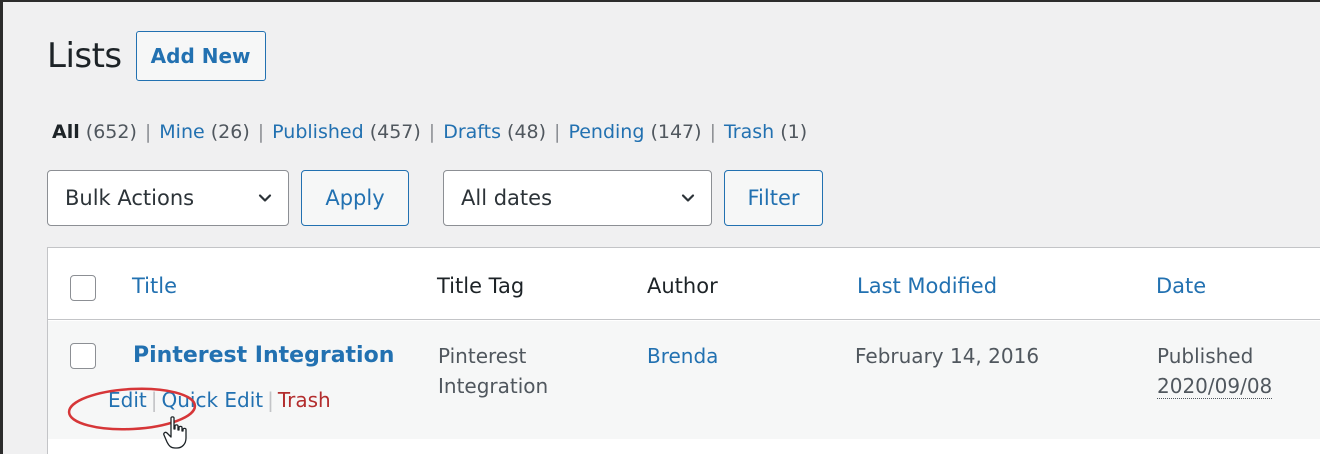 This screenshot has width=1320, height=454. What do you see at coordinates (154, 286) in the screenshot?
I see `column-title-sort: Title` at bounding box center [154, 286].